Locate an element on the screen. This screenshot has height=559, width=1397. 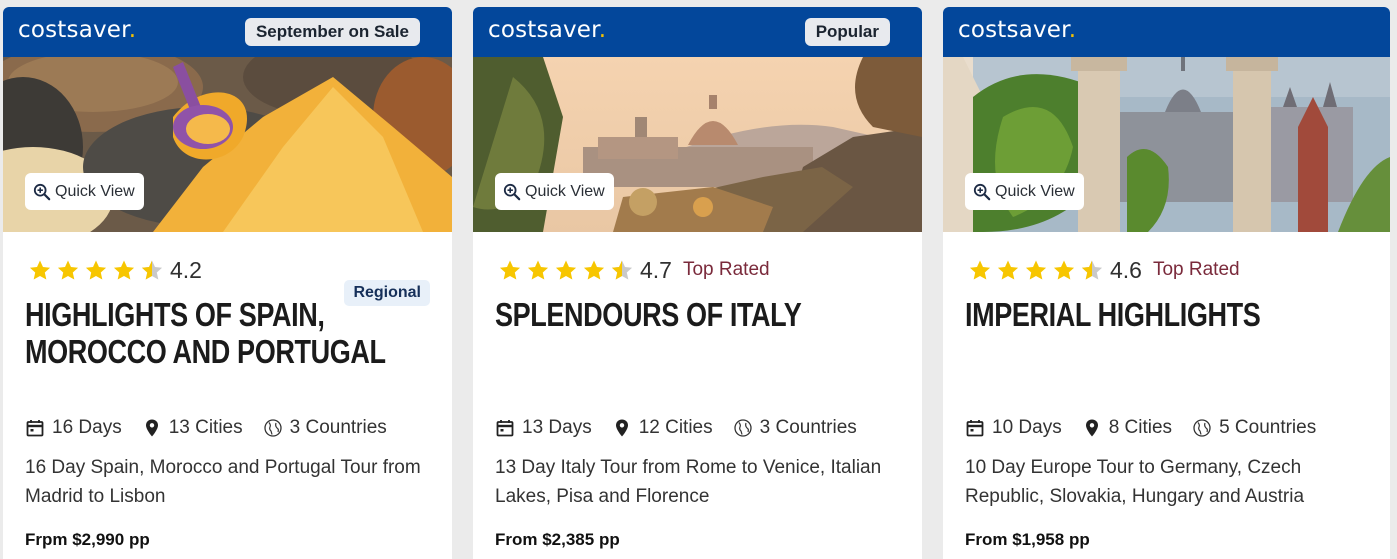
tour-price: Frpm $2,990 pp is located at coordinates (87, 539).